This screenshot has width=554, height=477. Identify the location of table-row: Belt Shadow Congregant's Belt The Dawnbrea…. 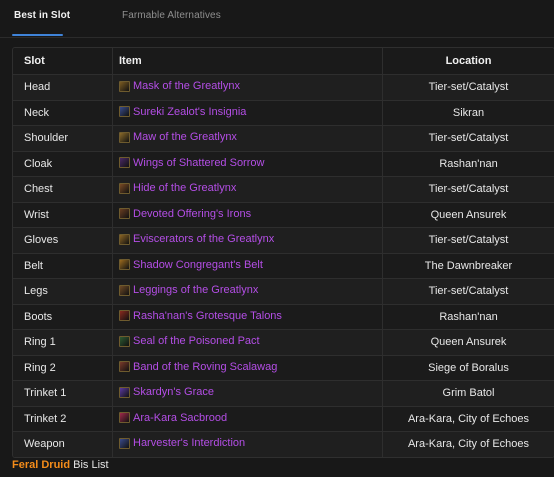
(283, 266).